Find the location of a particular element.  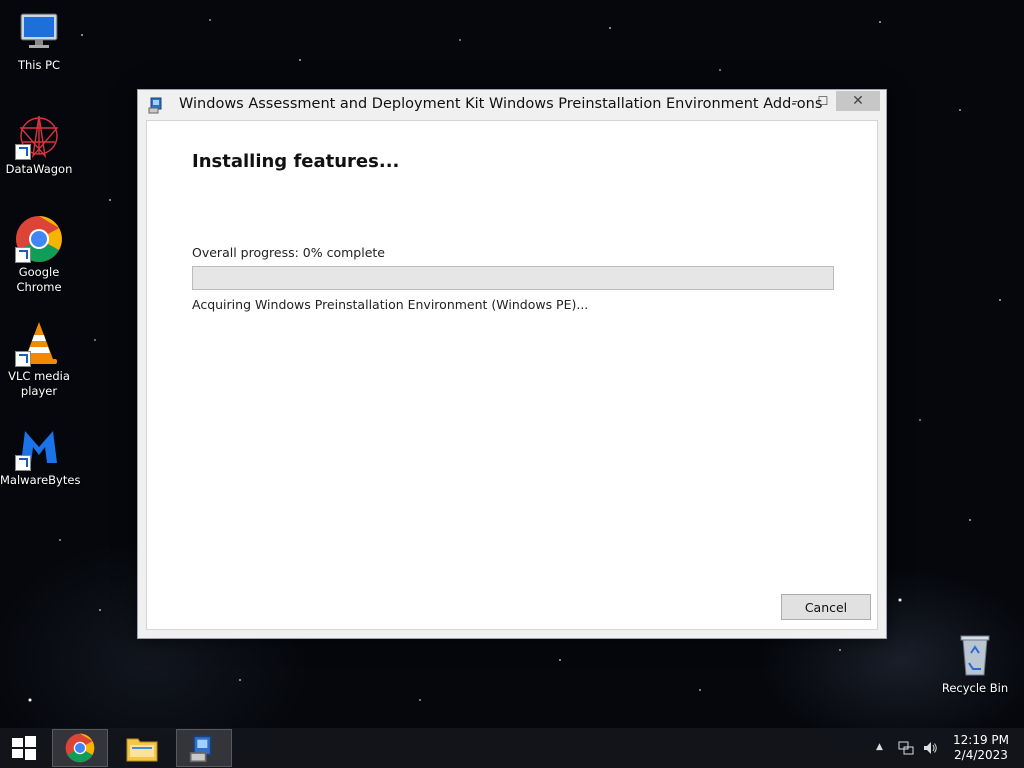

progress-bar is located at coordinates (513, 278).